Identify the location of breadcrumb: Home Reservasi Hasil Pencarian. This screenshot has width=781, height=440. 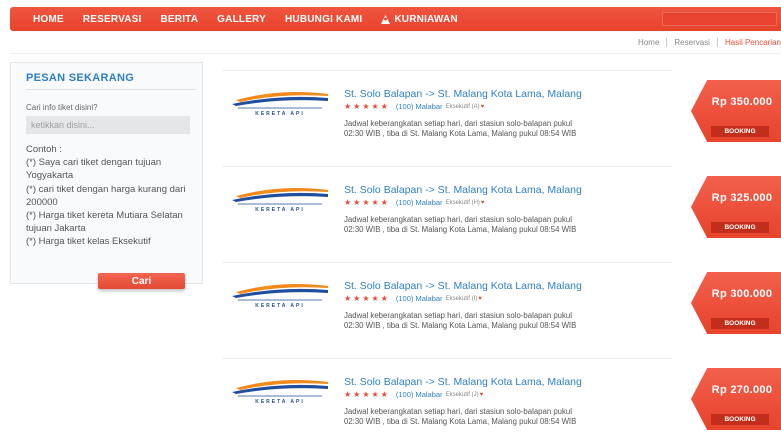
(706, 42).